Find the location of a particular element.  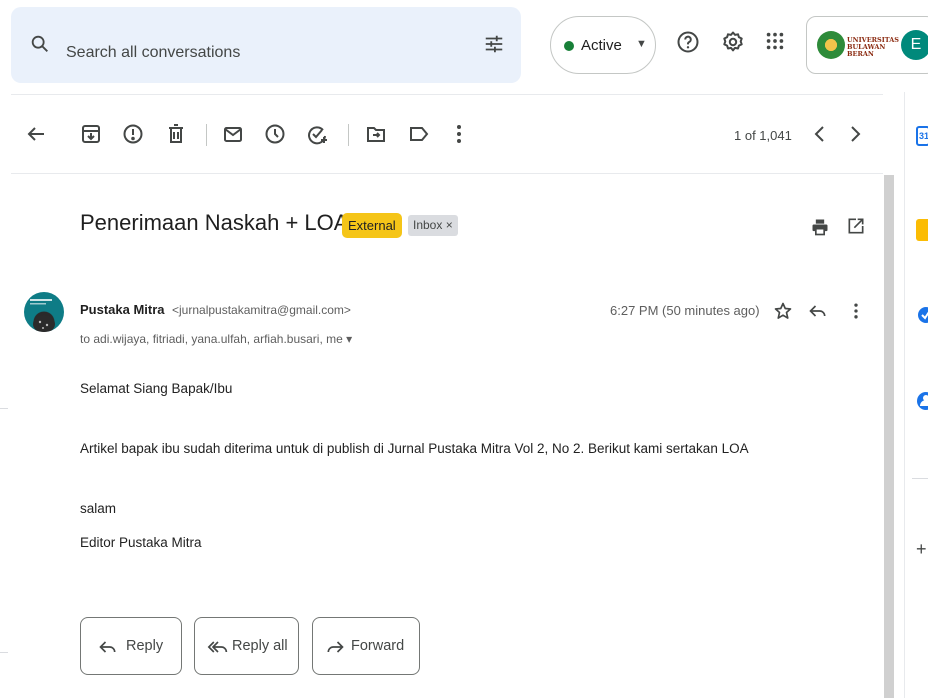

status-dot-icon is located at coordinates (569, 46).